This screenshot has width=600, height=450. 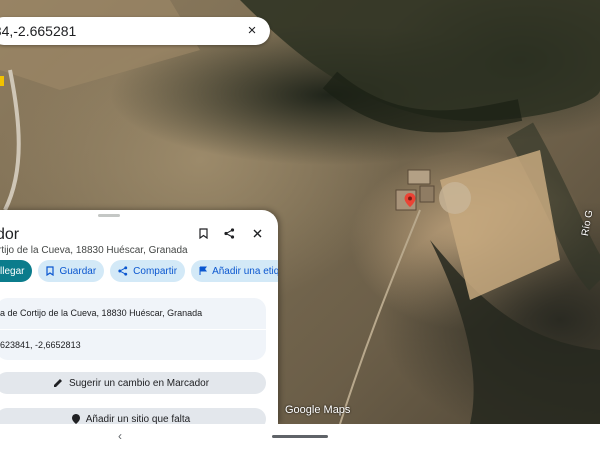 What do you see at coordinates (109, 215) in the screenshot?
I see `drag-handle` at bounding box center [109, 215].